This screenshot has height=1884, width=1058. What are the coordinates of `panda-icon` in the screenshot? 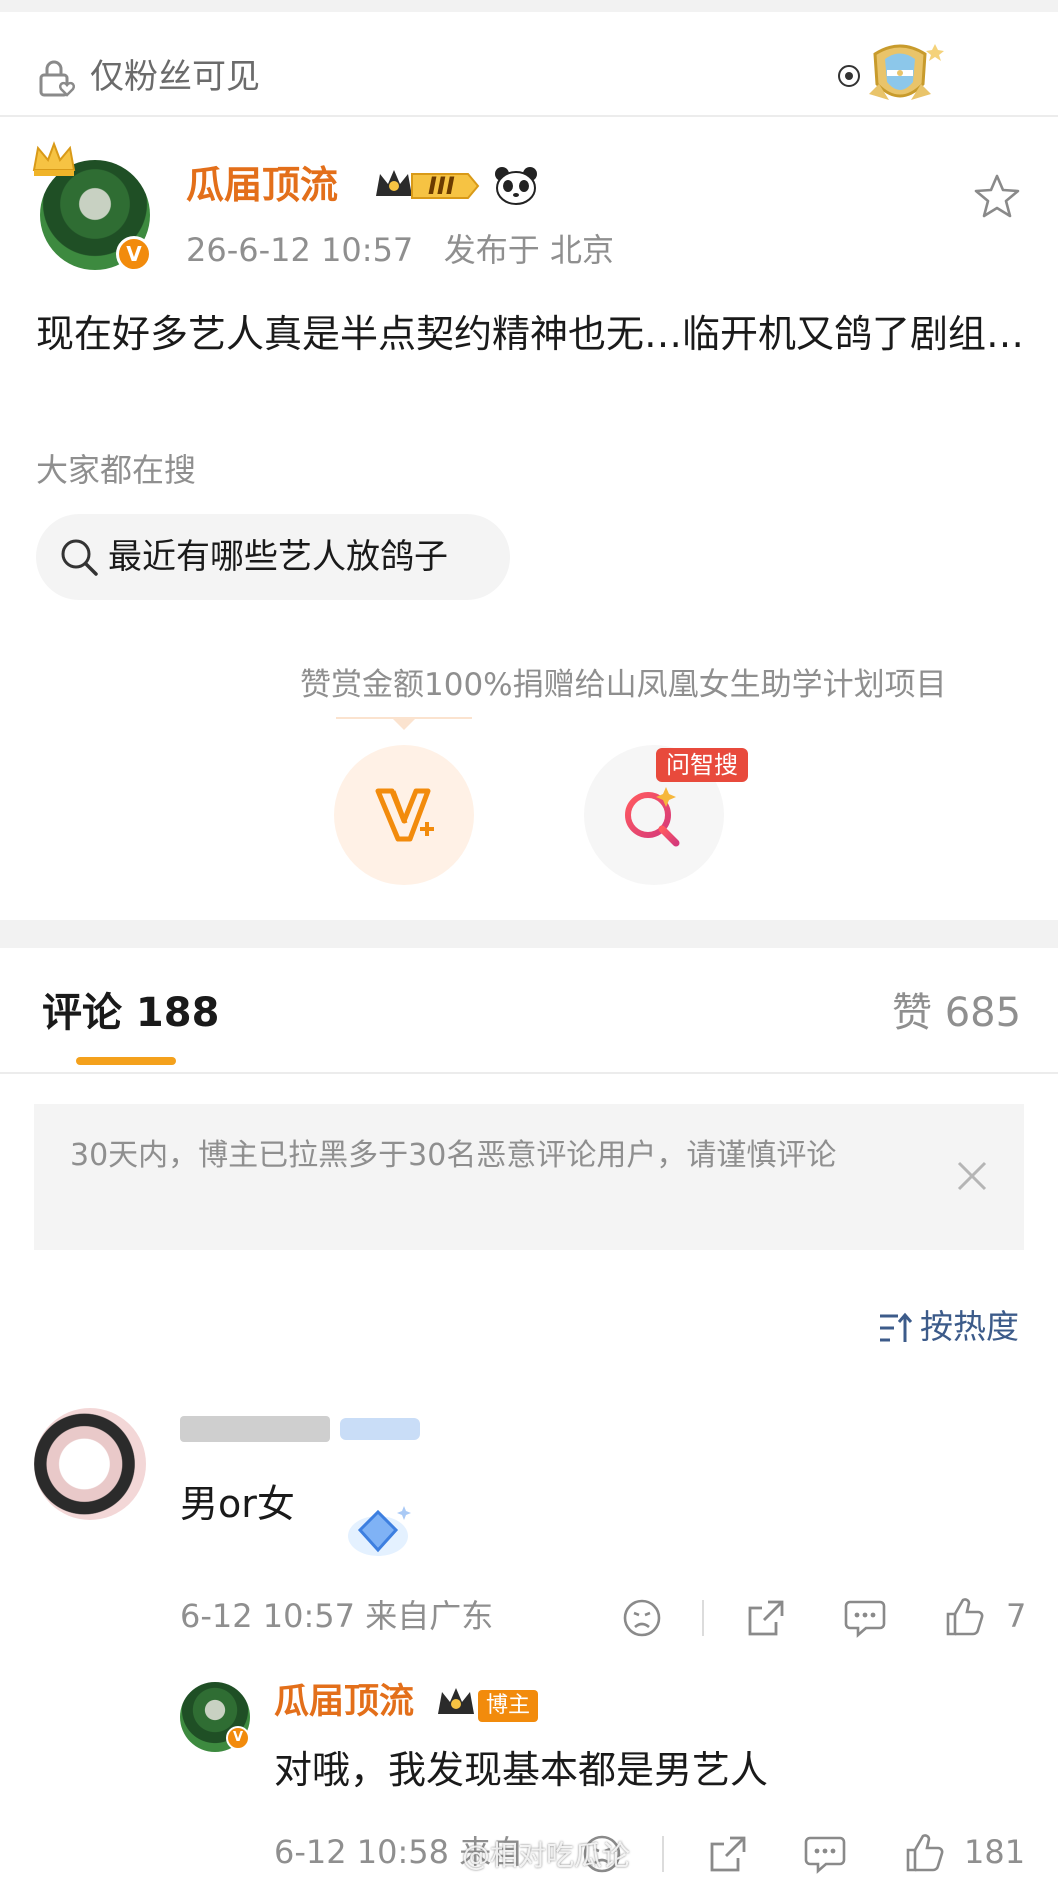 It's located at (516, 186).